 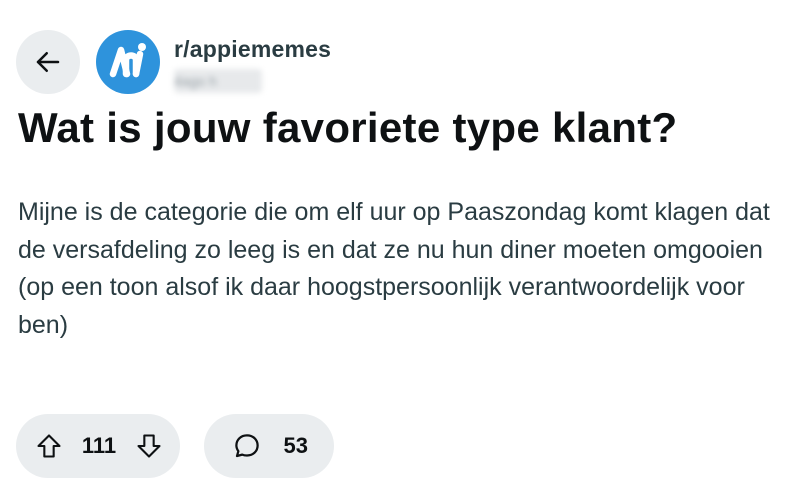 I want to click on comment-bubble-icon, so click(x=247, y=446).